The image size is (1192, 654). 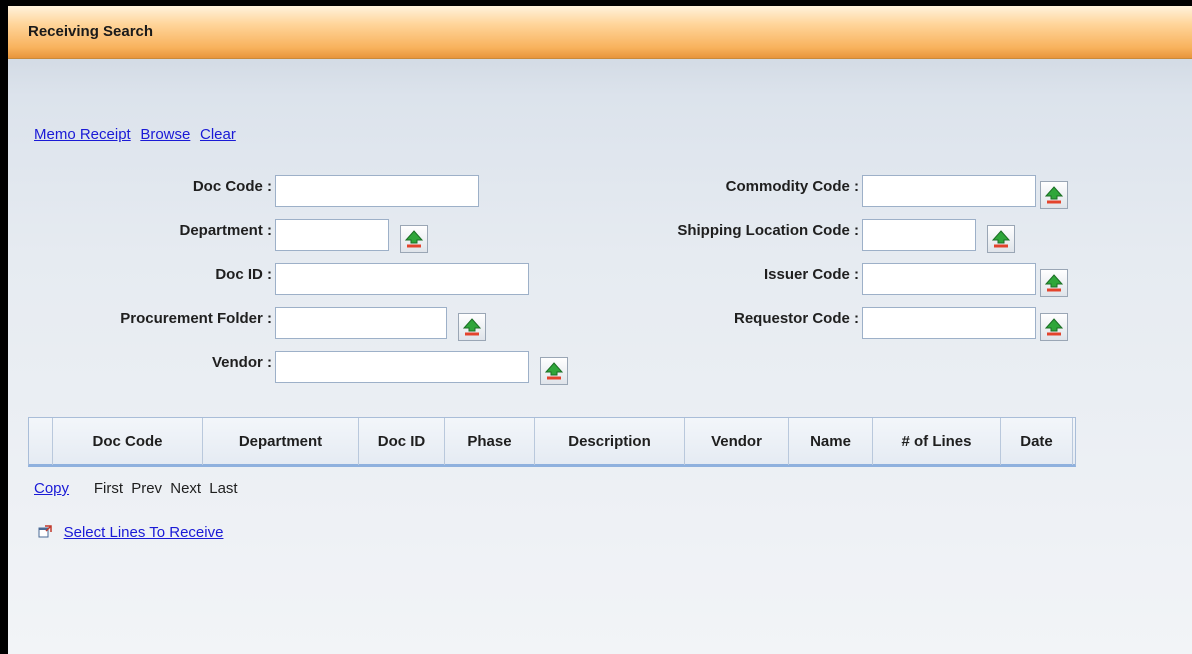 I want to click on select-lines-action: Select Lines To Receive, so click(x=130, y=532).